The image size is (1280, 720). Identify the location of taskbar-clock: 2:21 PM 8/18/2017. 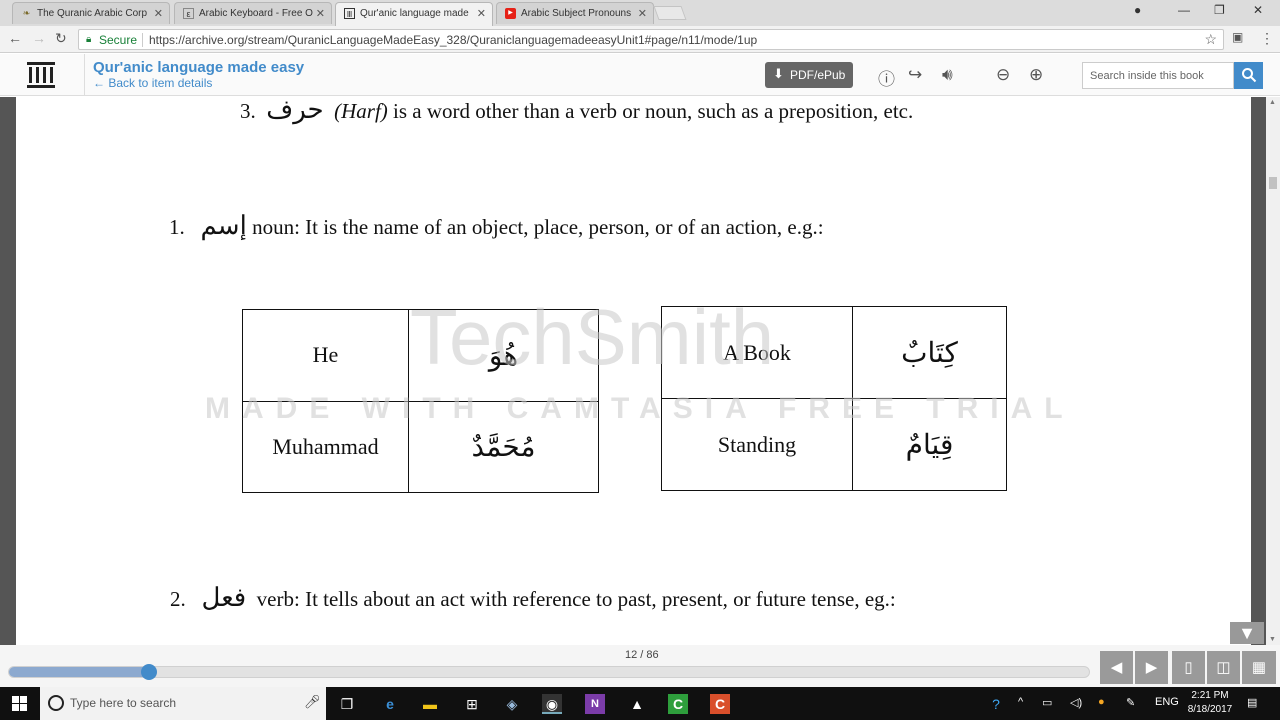
(1210, 703).